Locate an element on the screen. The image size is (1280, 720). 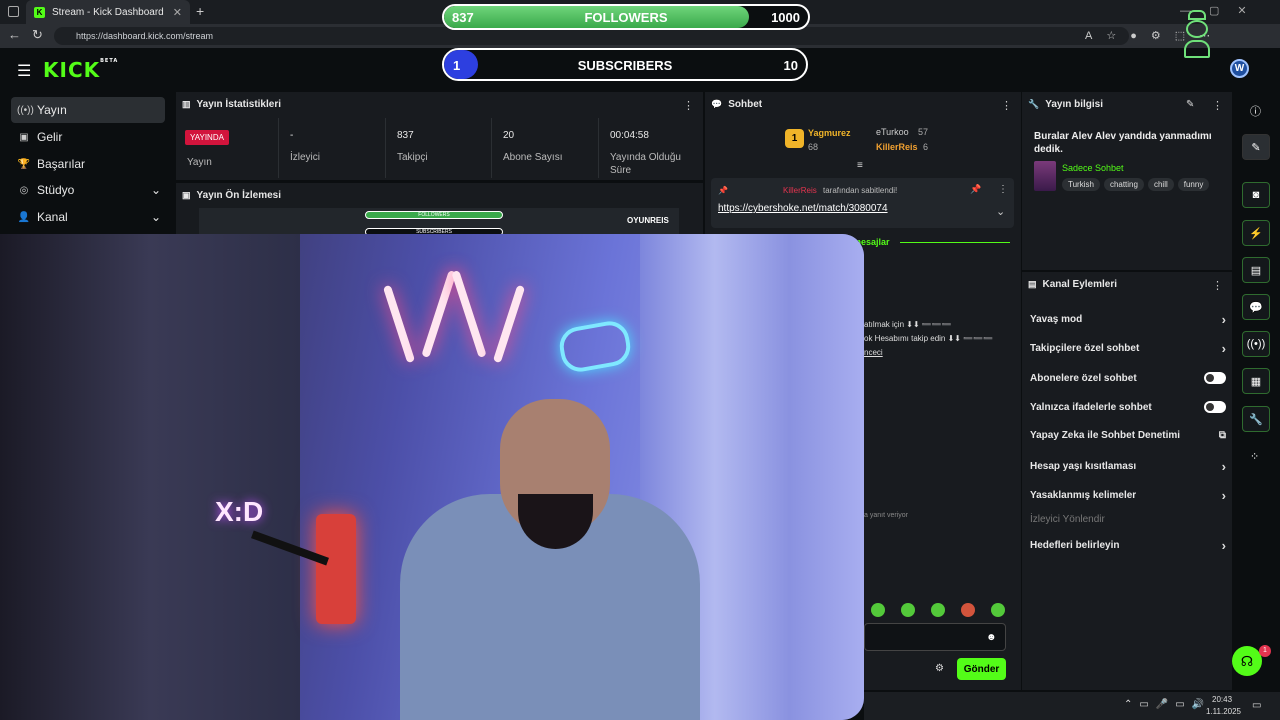
trophy-icon: 🏆 is located at coordinates (24, 164).